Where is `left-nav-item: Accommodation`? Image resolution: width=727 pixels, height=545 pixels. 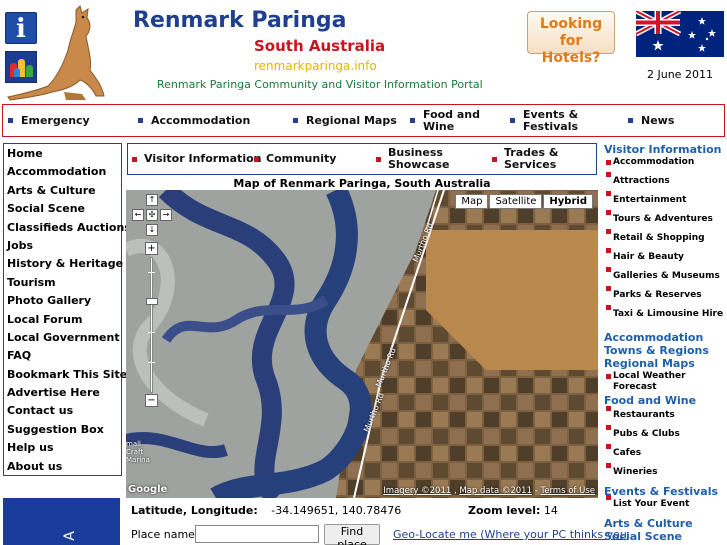
left-nav-item: Accommodation is located at coordinates (64, 174).